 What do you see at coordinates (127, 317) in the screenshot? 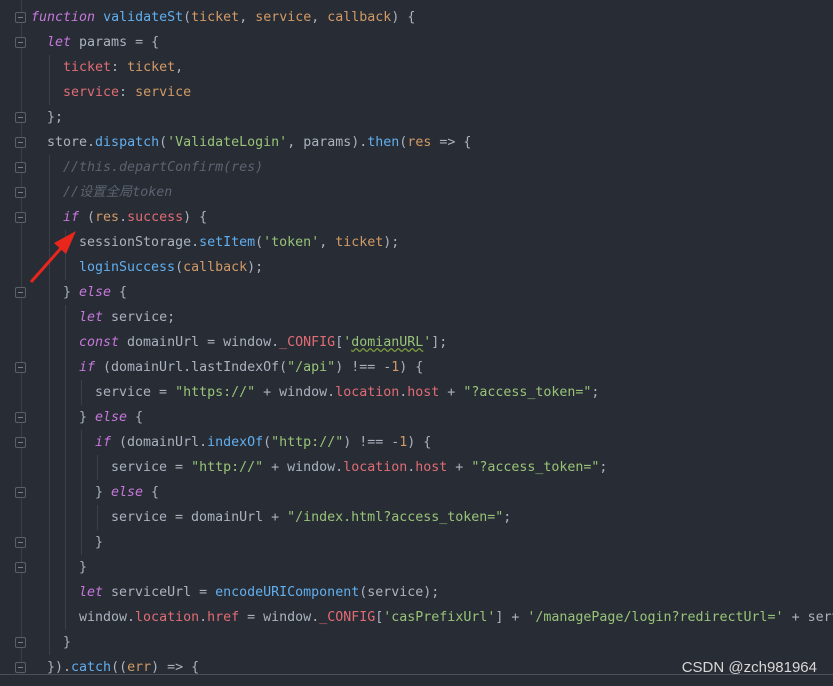
I see `code-line: let service;` at bounding box center [127, 317].